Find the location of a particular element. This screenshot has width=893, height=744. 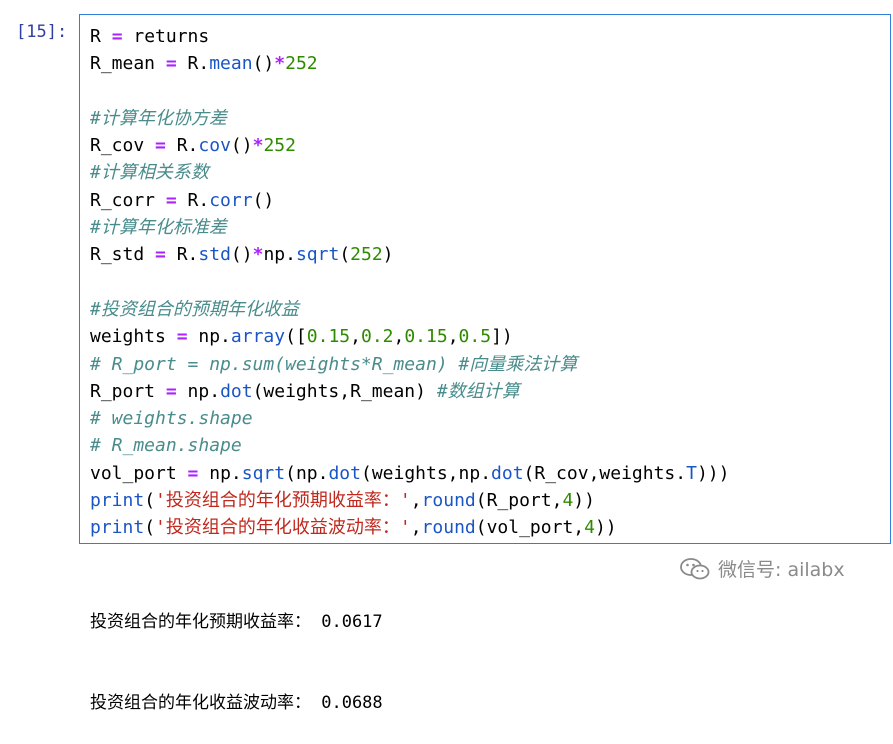

code-line: R_corr = R.corr() is located at coordinates (409, 200).